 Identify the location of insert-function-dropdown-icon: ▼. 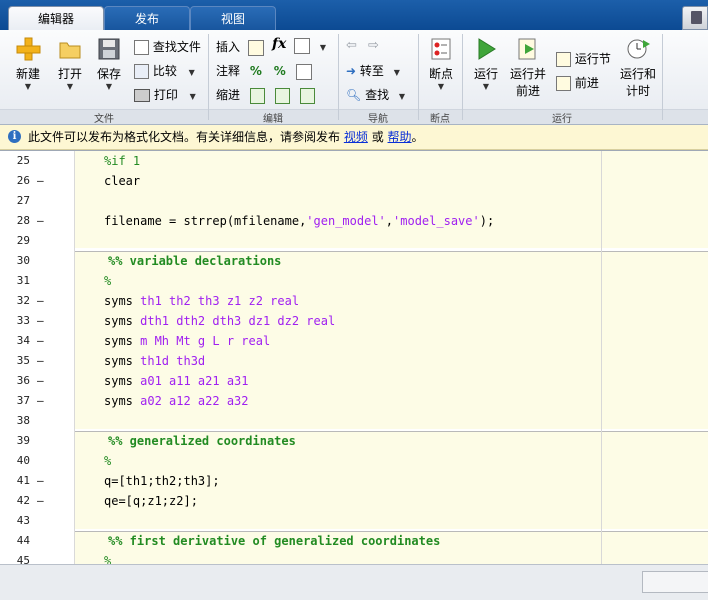
(322, 47).